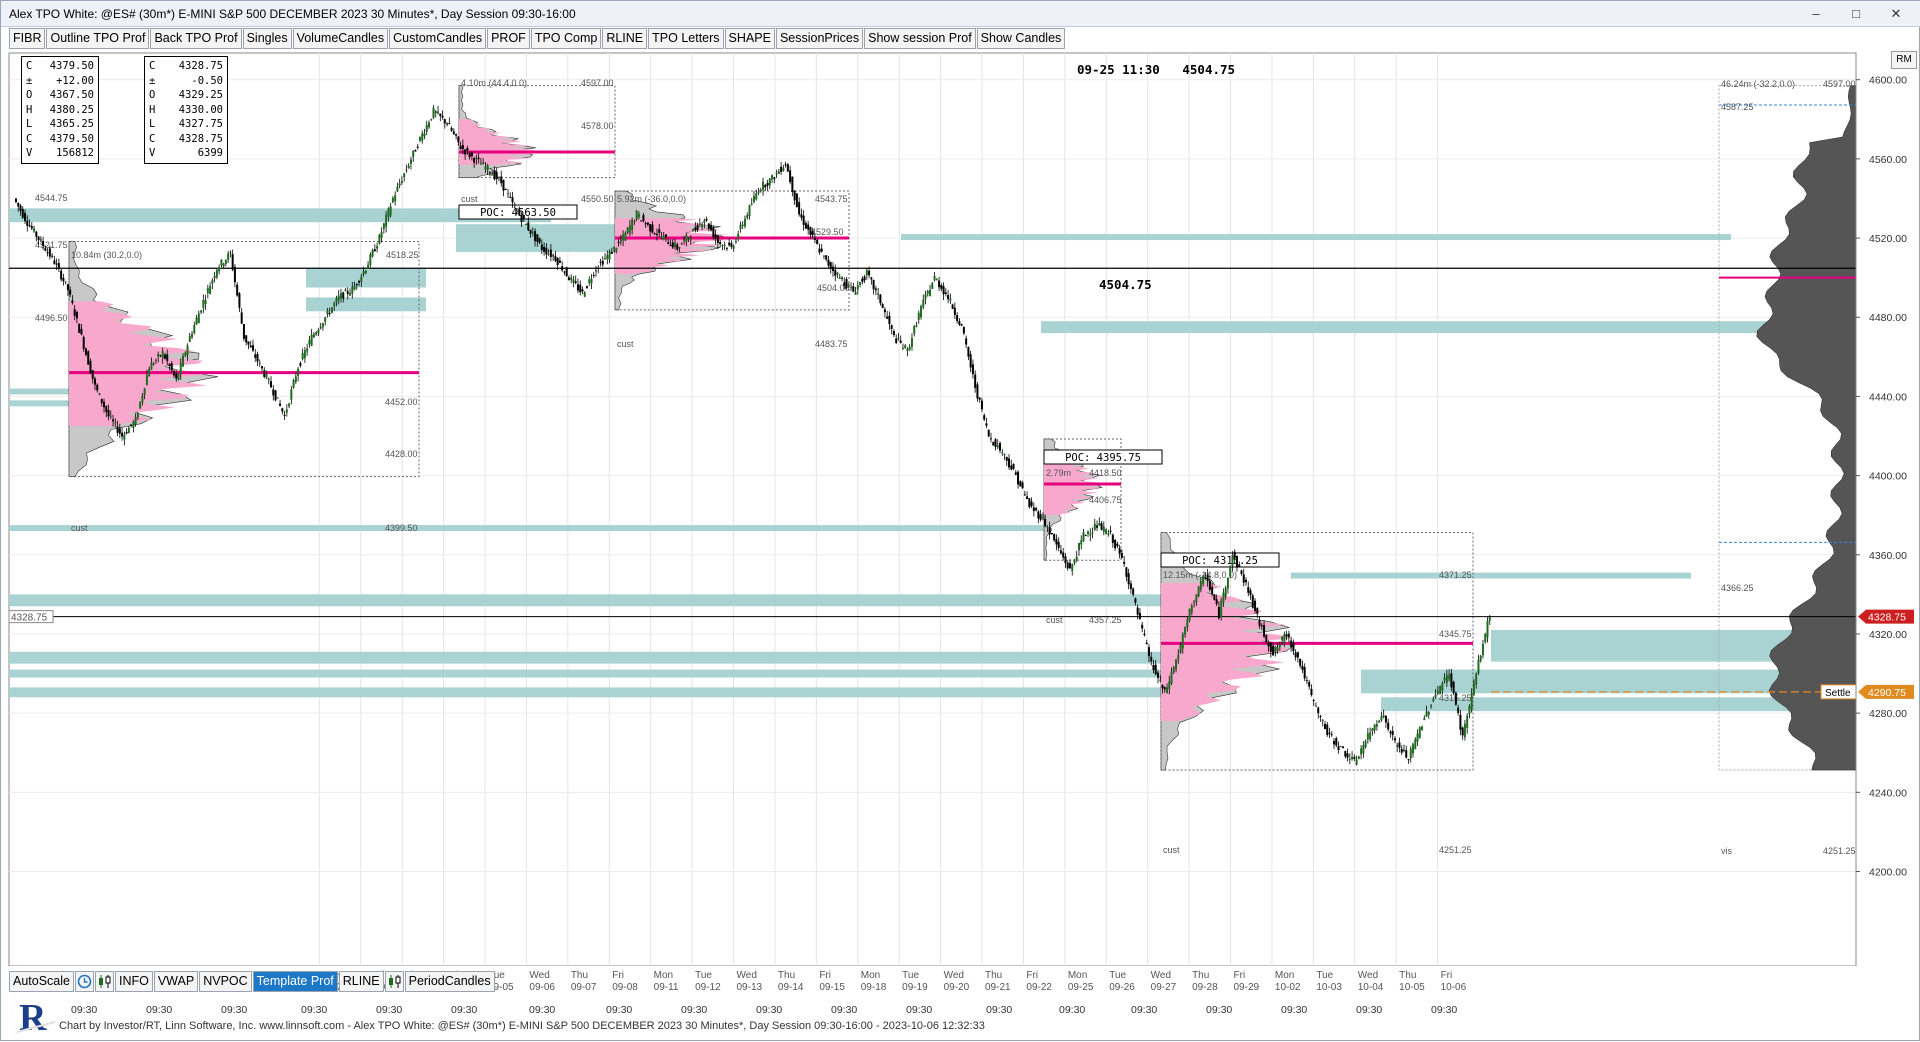  I want to click on date-axis-date: 10-04, so click(1371, 987).